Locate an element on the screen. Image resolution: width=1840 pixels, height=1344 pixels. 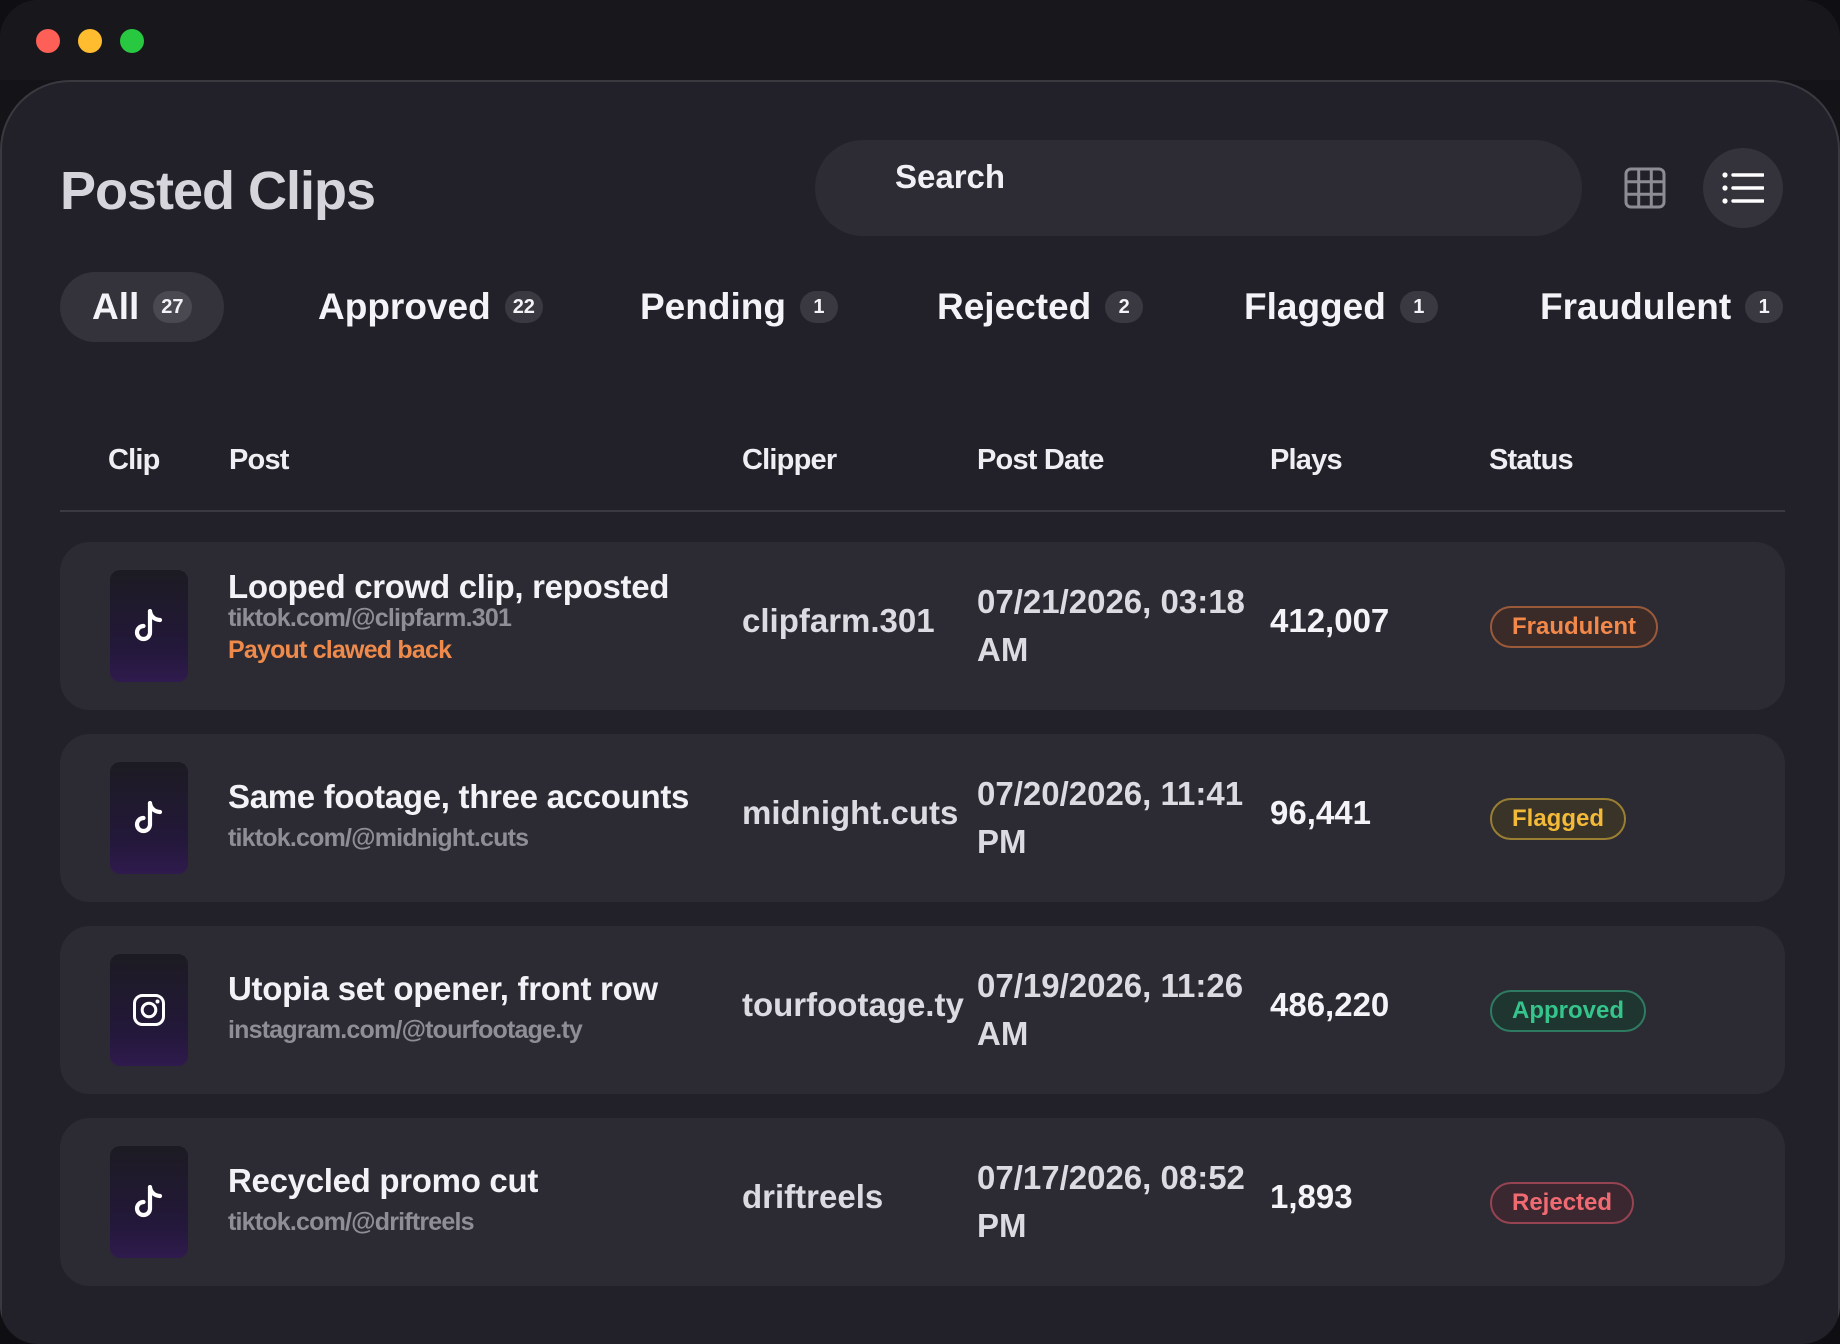
tab-count-badge: 27 is located at coordinates (172, 307).